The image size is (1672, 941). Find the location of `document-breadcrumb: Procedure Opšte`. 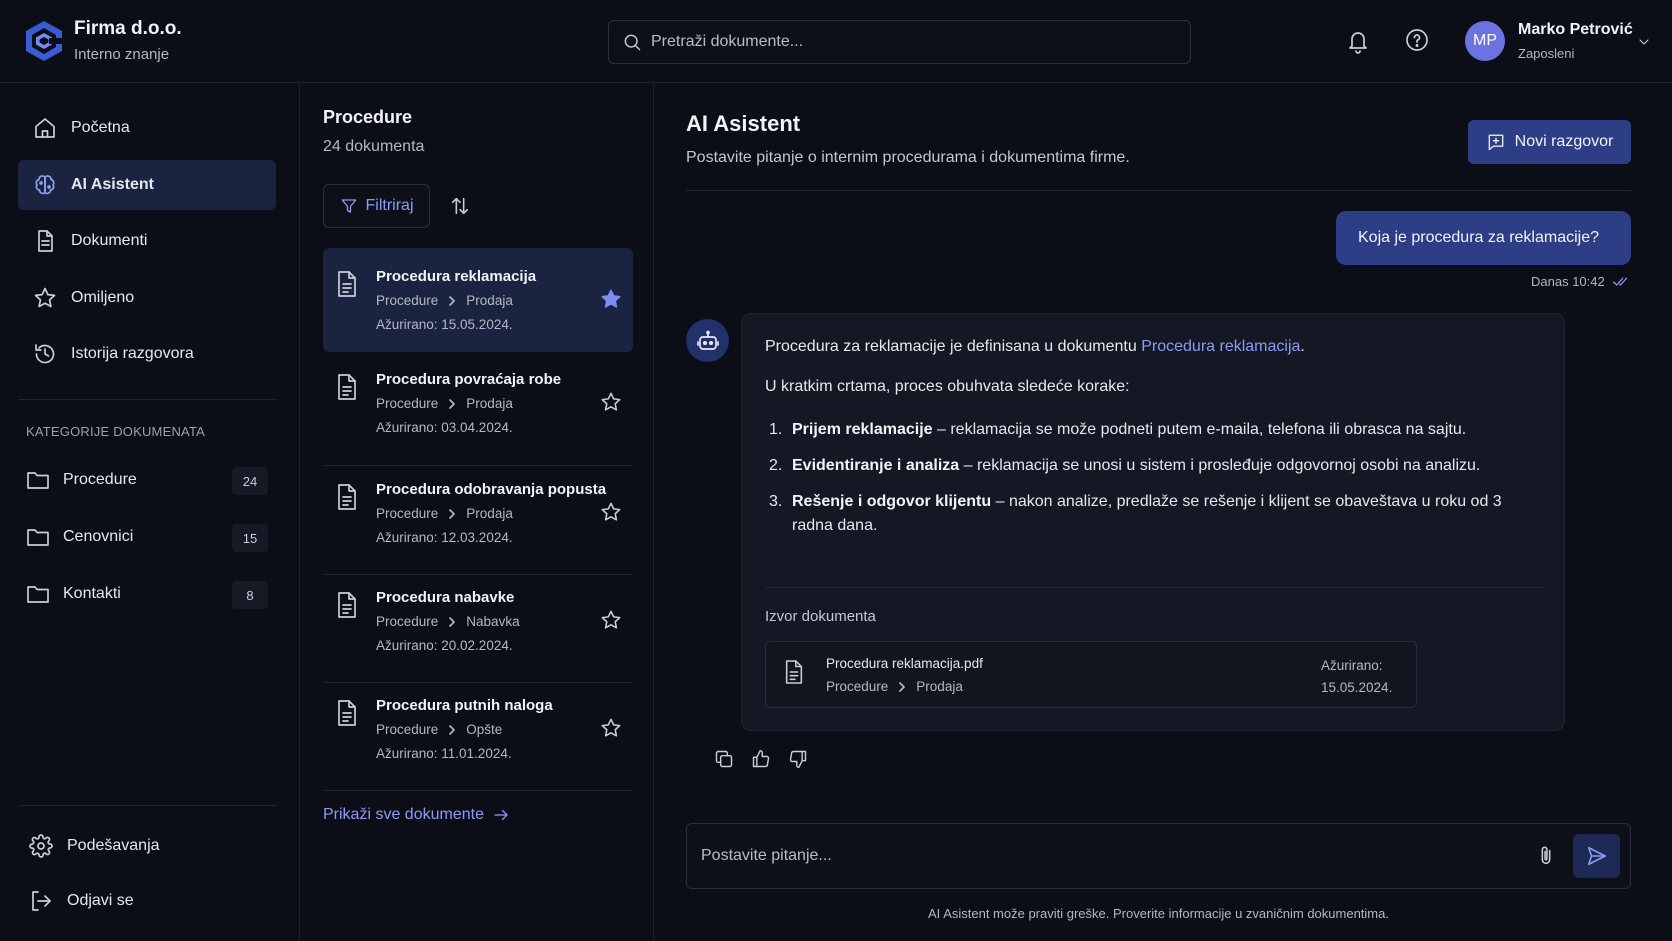

document-breadcrumb: Procedure Opšte is located at coordinates (439, 729).